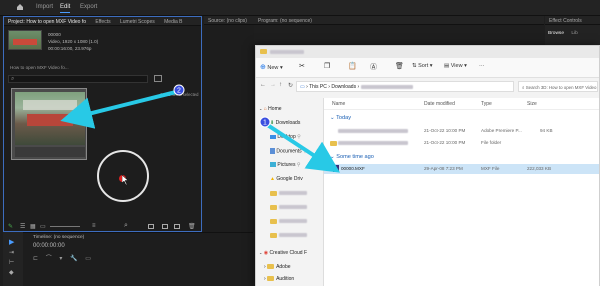 This screenshot has height=286, width=600. Describe the element at coordinates (200, 128) in the screenshot. I see `tutorial-arrows: 2 1` at that location.